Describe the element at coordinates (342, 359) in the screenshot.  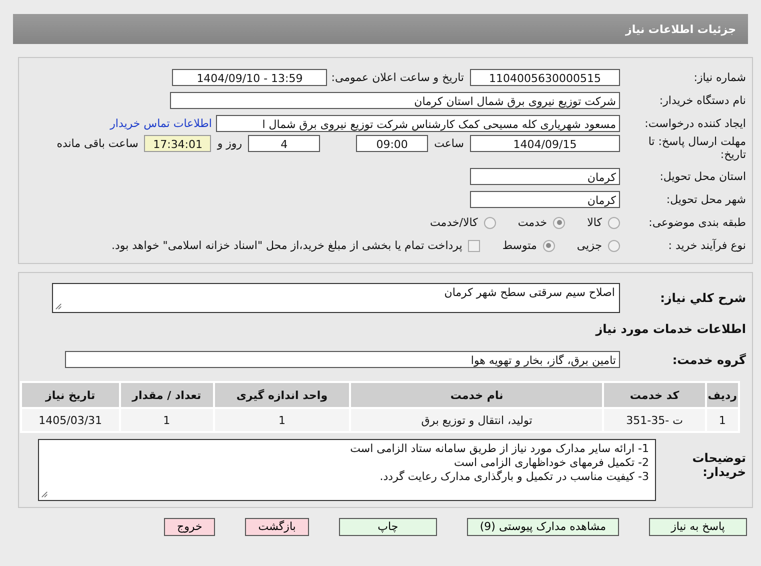
I see `service-group-field: تامین برق، گاز، بخار و تهویه هوا` at that location.